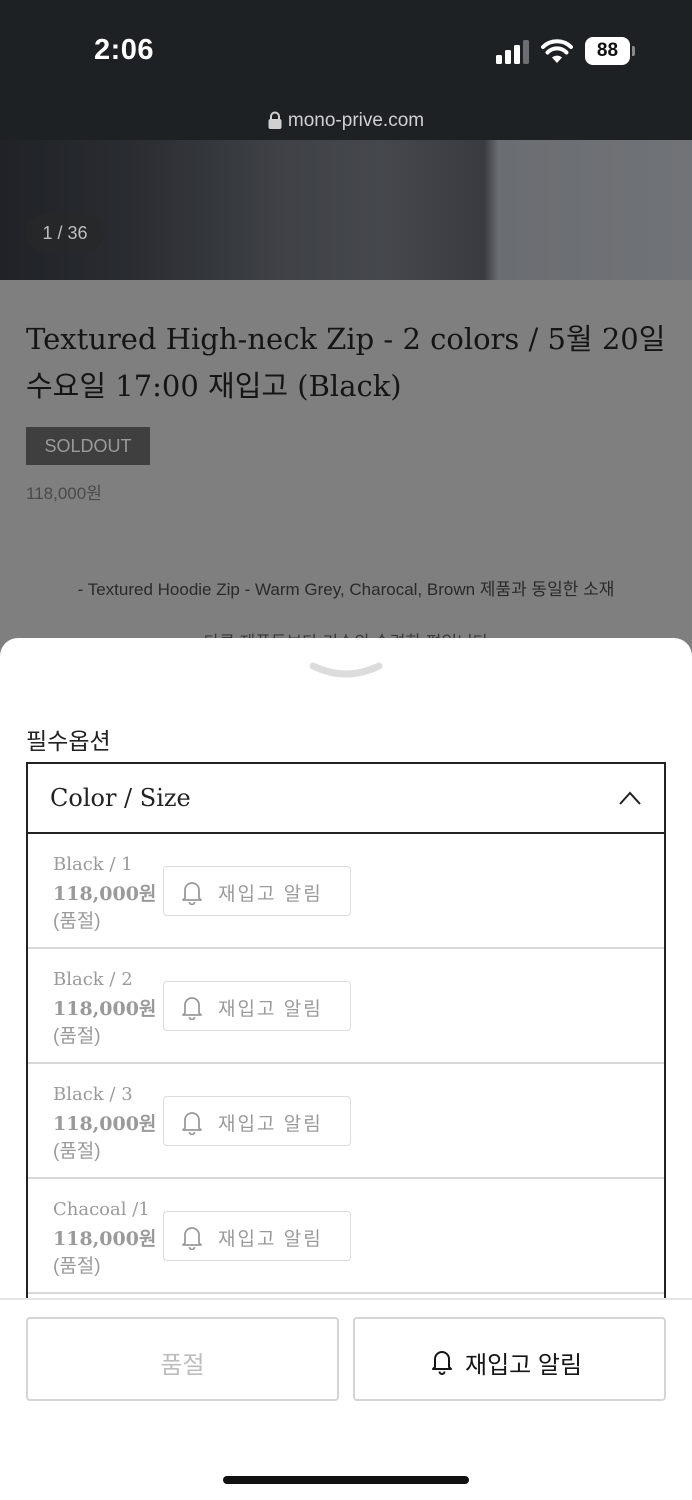  I want to click on chevron-up-icon, so click(630, 798).